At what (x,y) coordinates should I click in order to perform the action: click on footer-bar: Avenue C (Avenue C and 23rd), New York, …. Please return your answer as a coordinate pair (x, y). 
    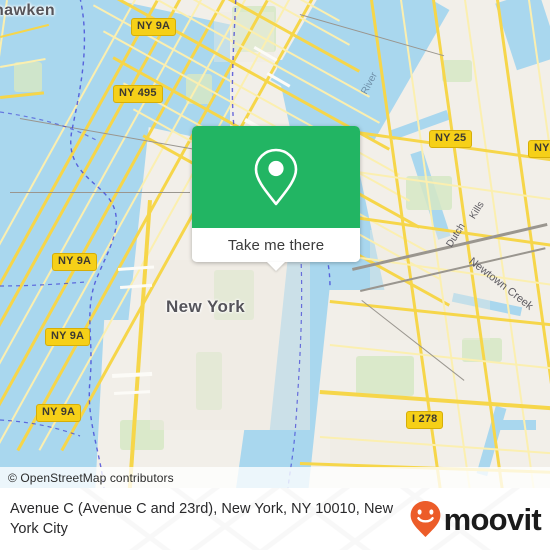
    Looking at the image, I should click on (275, 519).